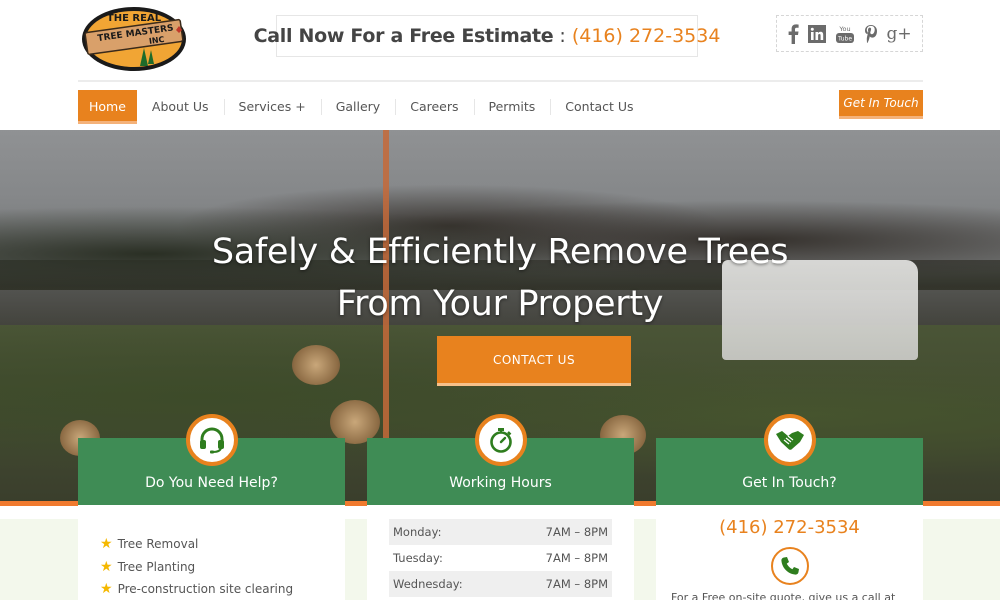  What do you see at coordinates (881, 104) in the screenshot?
I see `get-in-touch-button: Get In Touch` at bounding box center [881, 104].